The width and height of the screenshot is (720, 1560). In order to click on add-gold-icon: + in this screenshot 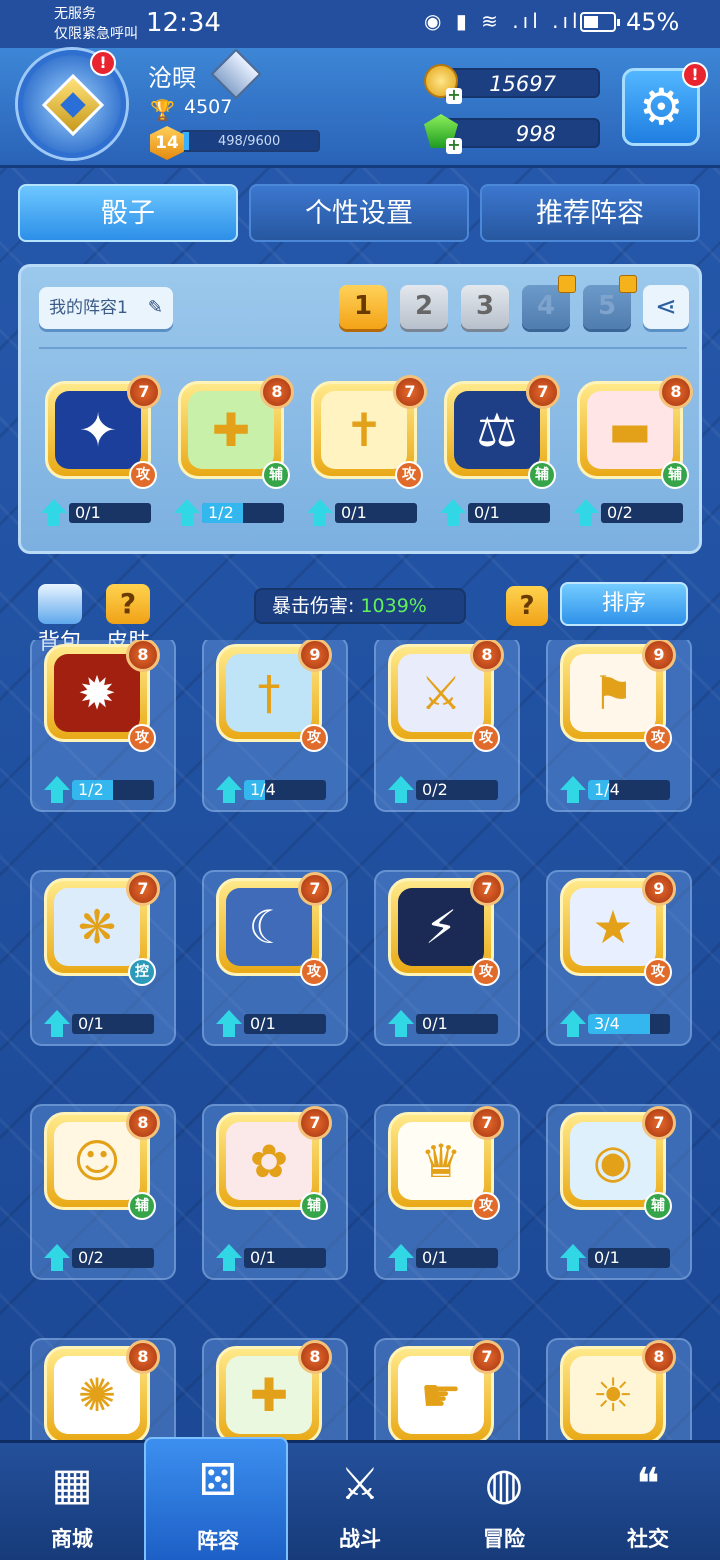, I will do `click(454, 95)`.